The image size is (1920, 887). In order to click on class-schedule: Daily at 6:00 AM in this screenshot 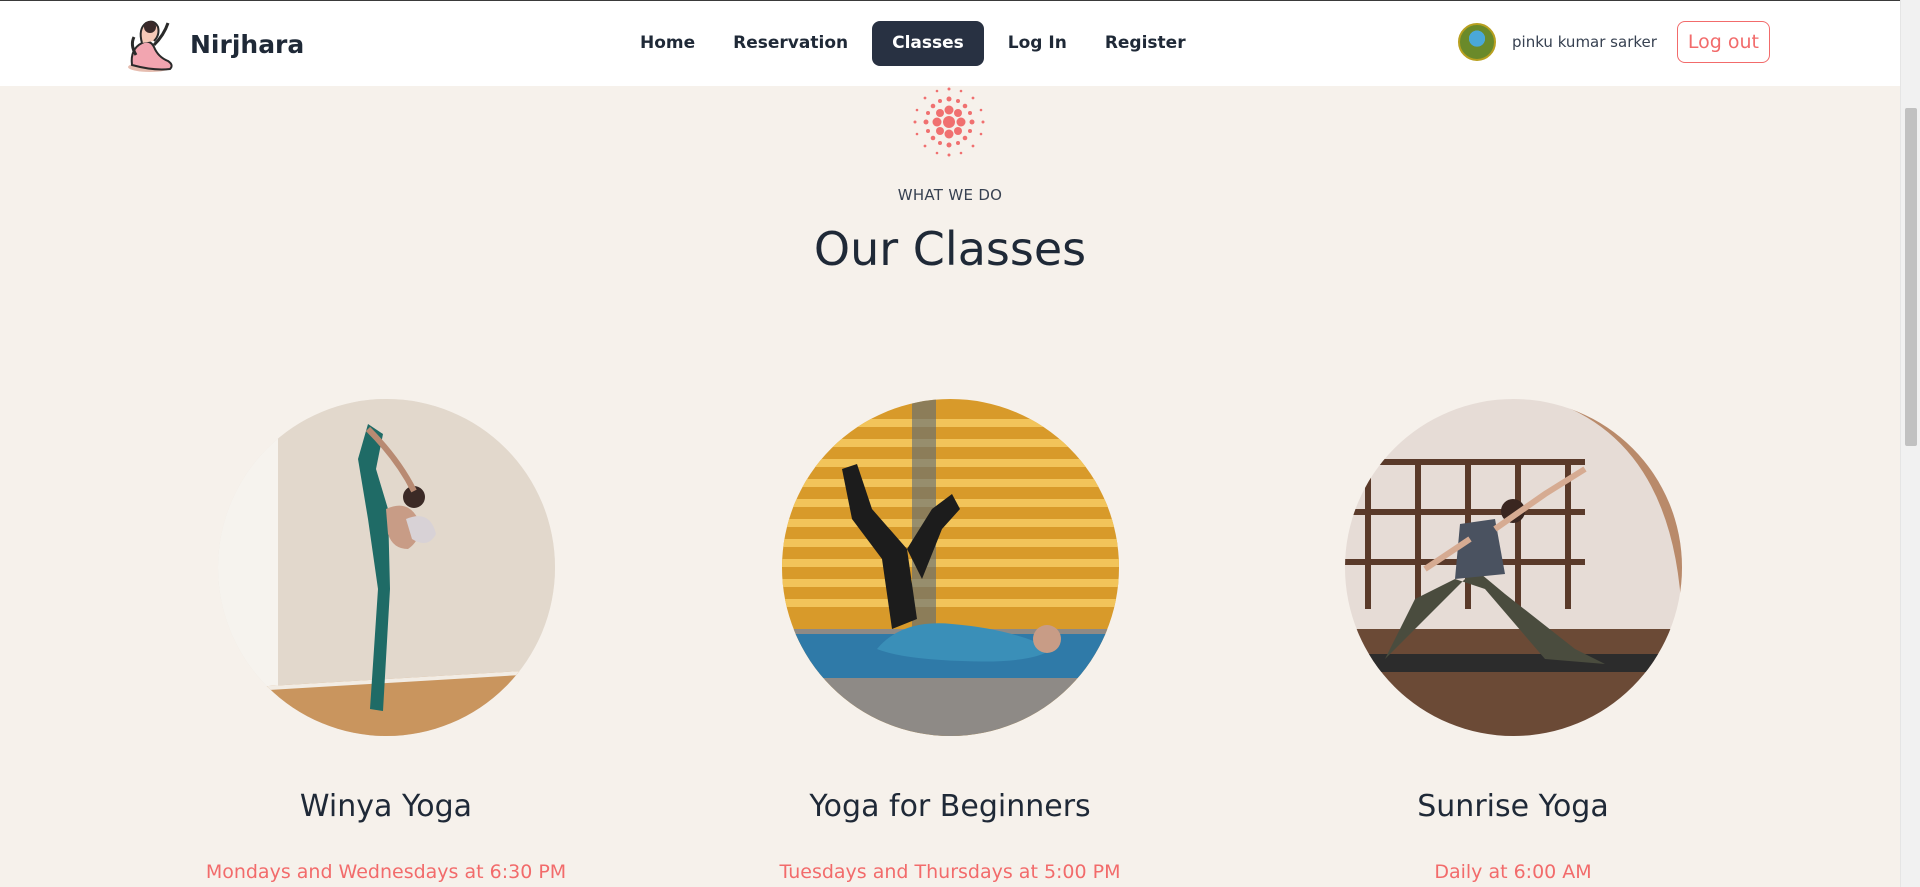, I will do `click(1513, 872)`.